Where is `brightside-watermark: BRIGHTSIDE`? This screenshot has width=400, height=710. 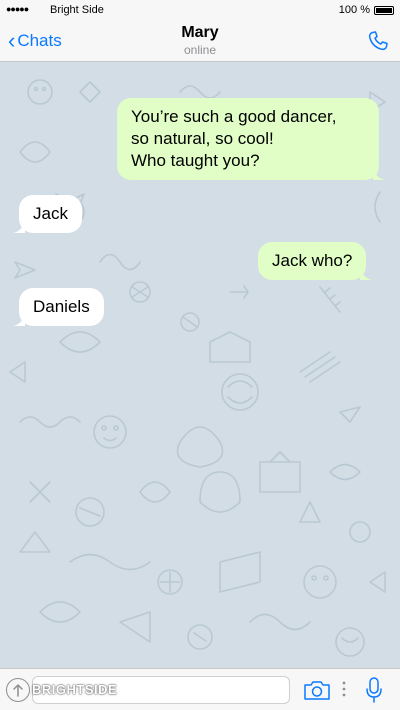 brightside-watermark: BRIGHTSIDE is located at coordinates (75, 689).